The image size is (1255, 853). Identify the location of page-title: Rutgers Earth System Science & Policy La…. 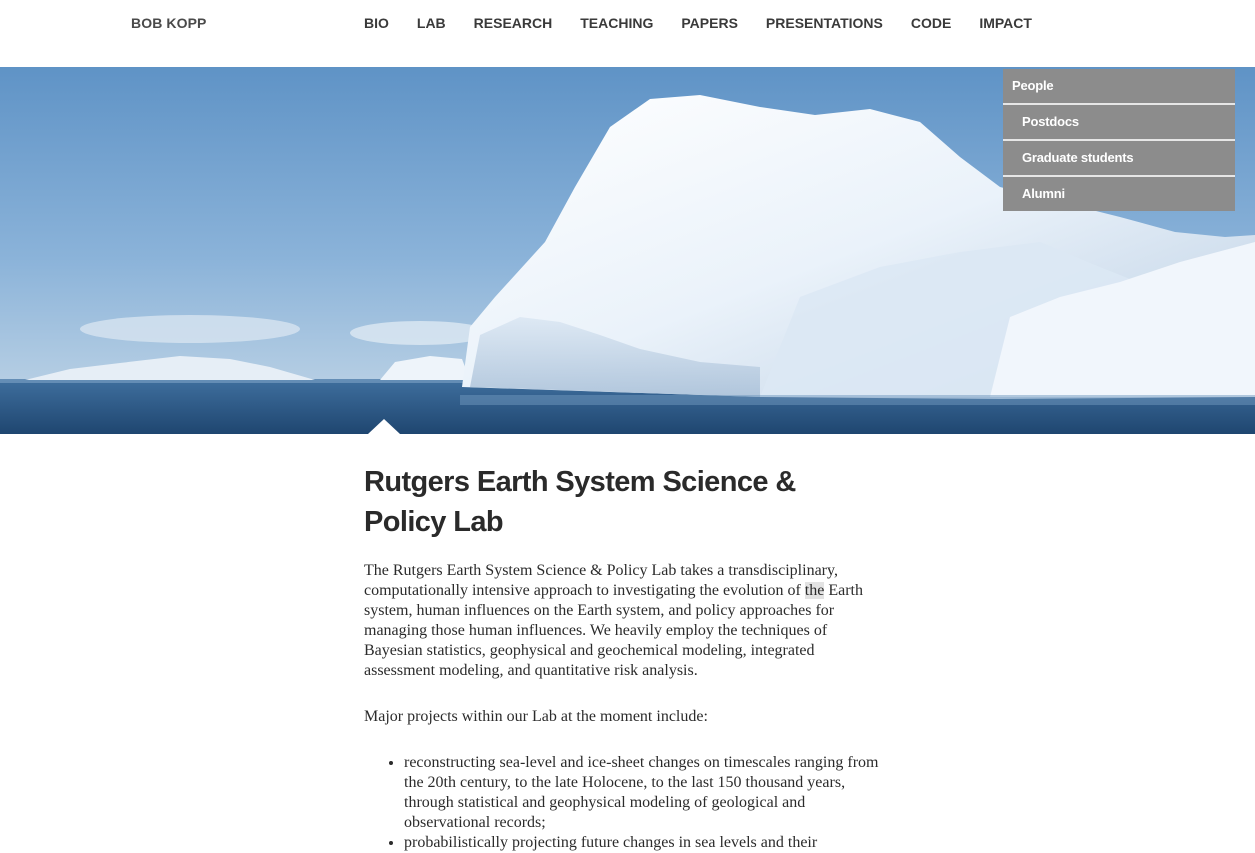
(580, 502).